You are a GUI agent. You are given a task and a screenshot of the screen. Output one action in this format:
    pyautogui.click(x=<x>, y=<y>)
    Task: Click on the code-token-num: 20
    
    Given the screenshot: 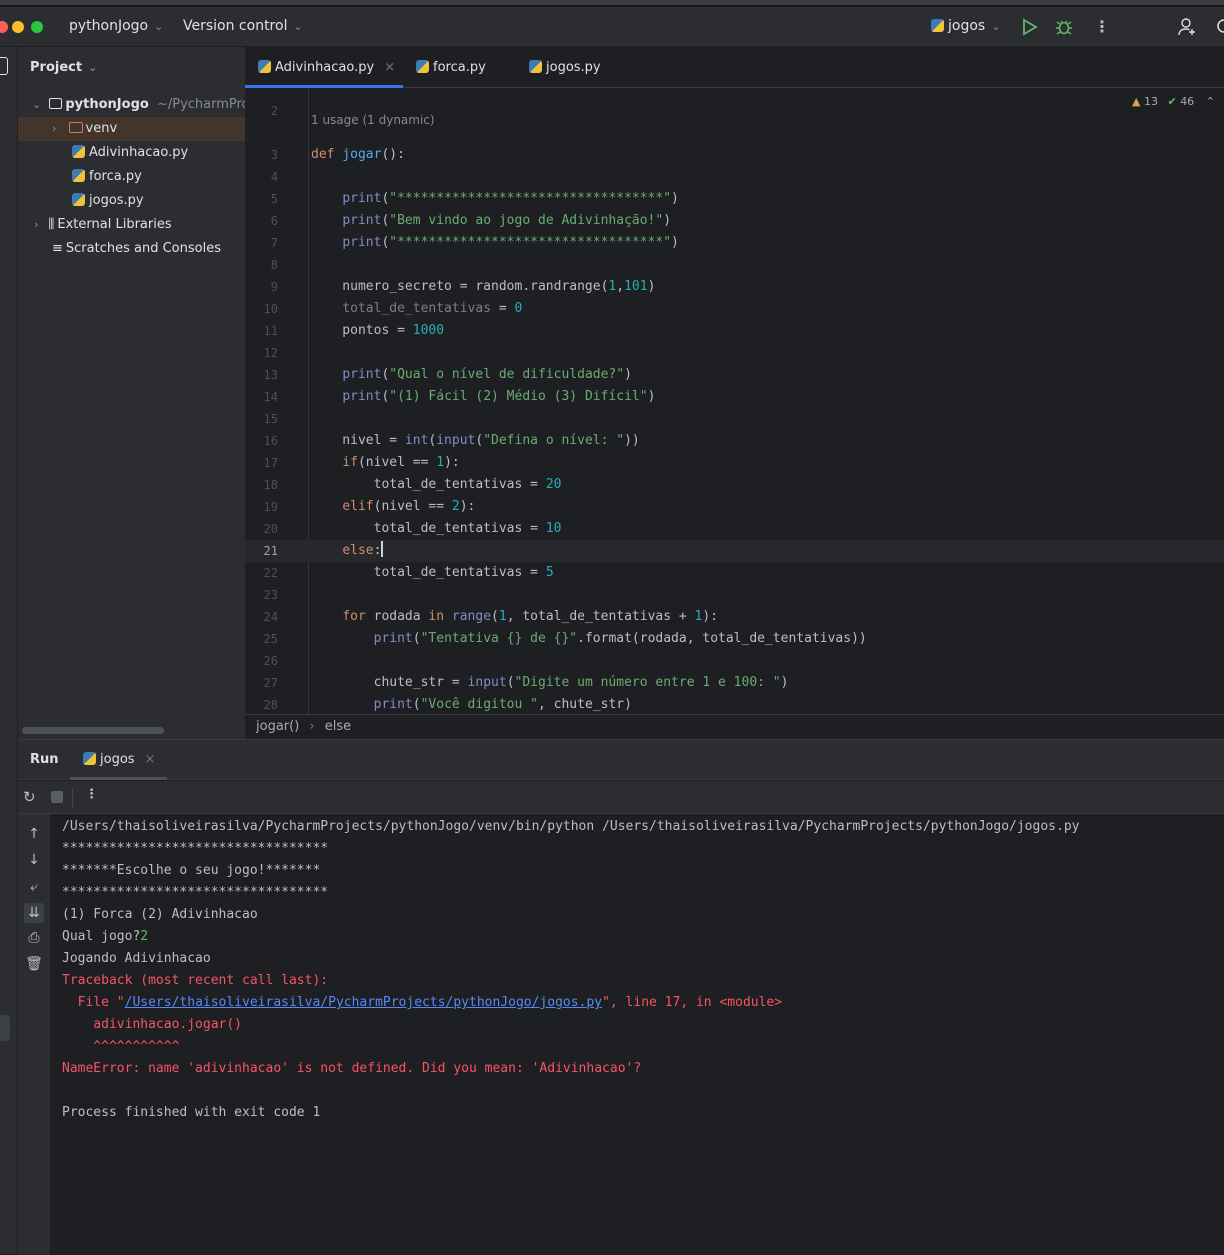 What is the action you would take?
    pyautogui.click(x=553, y=484)
    